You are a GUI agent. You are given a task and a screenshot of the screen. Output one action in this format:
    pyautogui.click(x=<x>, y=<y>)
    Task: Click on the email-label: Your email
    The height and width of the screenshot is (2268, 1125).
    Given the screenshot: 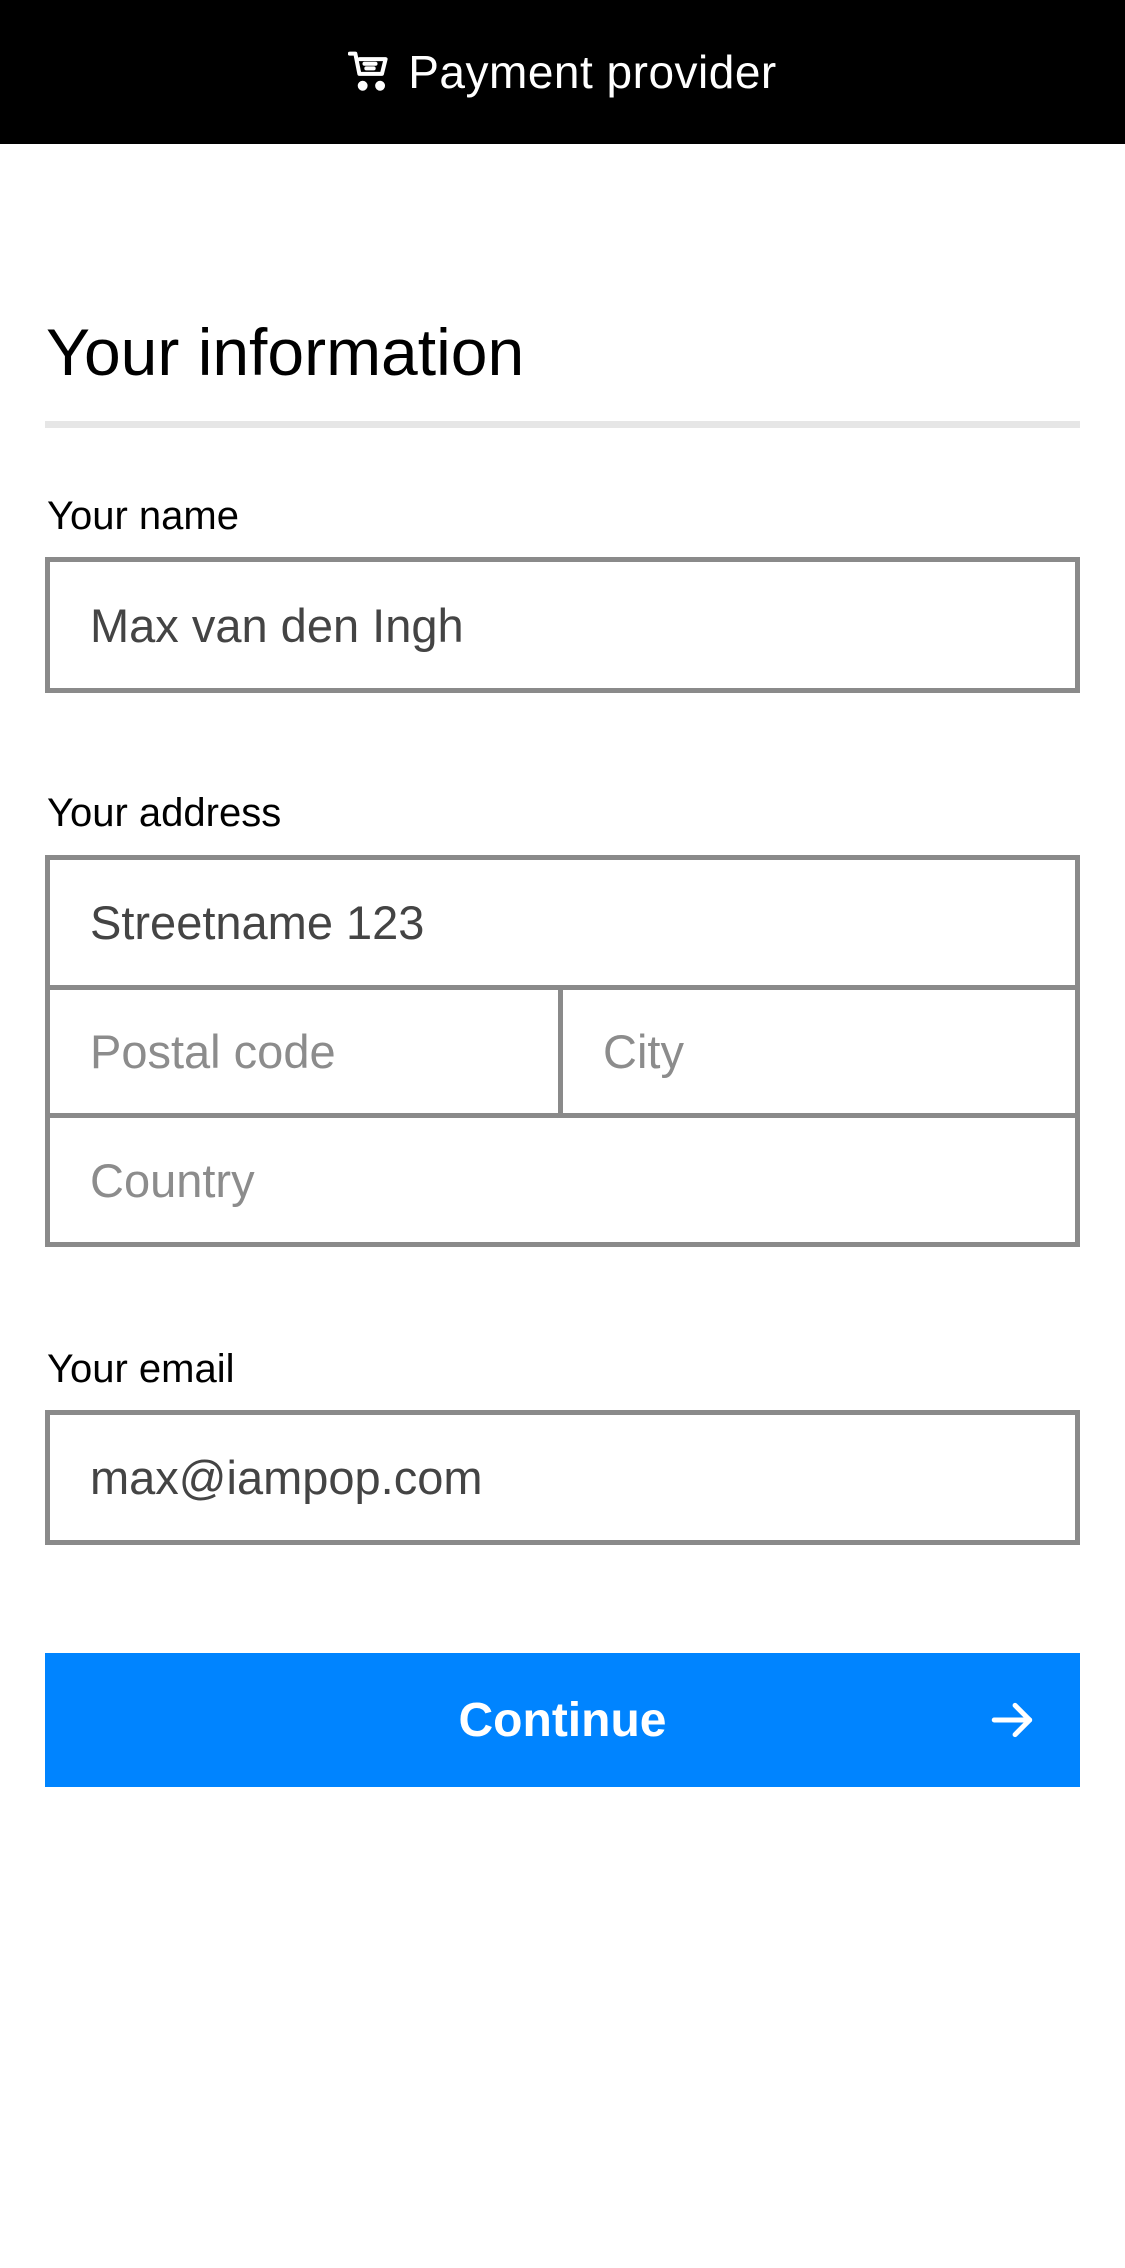 What is the action you would take?
    pyautogui.click(x=141, y=1369)
    